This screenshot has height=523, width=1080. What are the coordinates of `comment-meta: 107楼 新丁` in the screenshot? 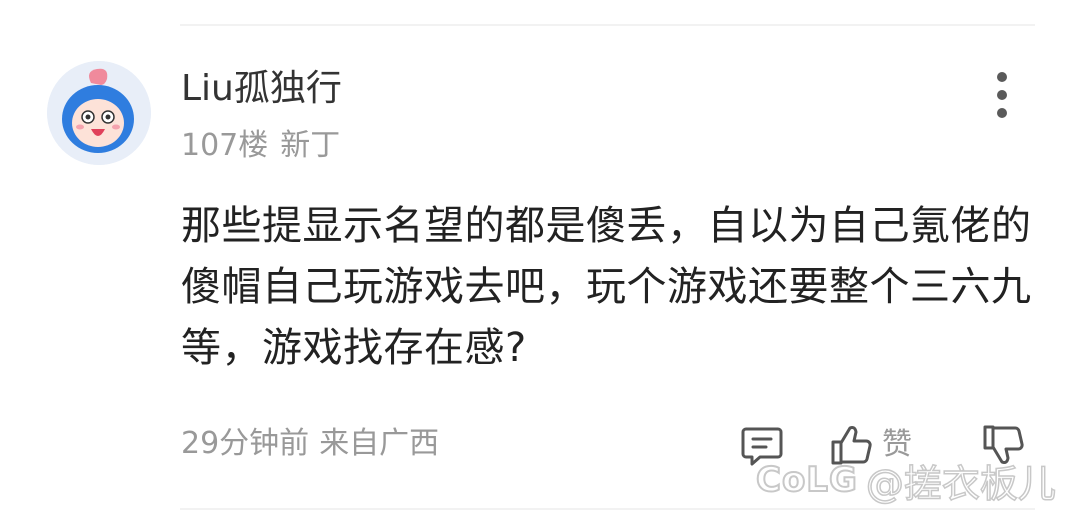 It's located at (266, 146).